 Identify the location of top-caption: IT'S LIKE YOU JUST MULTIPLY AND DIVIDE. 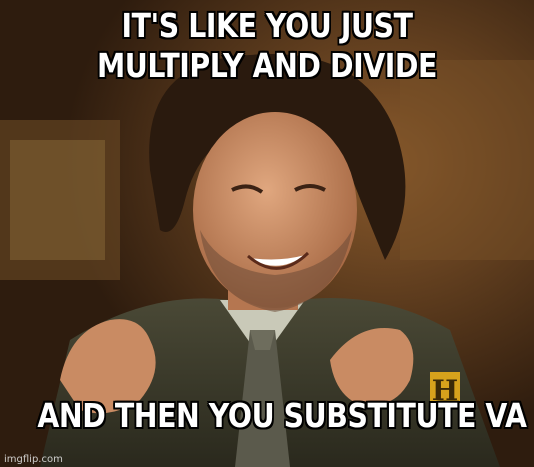
(266, 46).